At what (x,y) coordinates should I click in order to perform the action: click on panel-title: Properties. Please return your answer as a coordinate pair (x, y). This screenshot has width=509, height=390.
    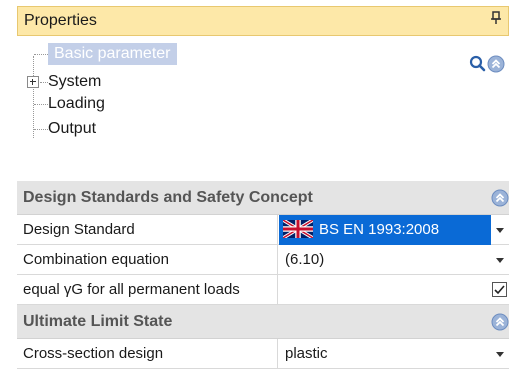
    Looking at the image, I should click on (60, 20).